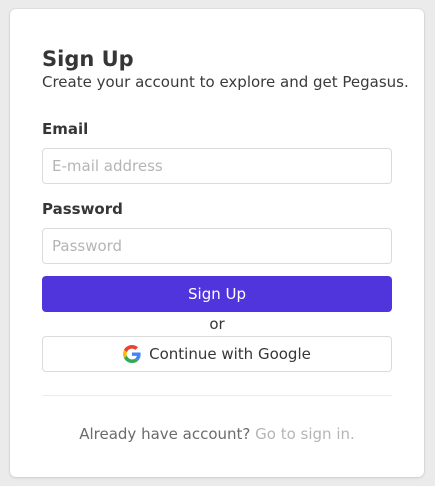  I want to click on page-title: Sign Up, so click(88, 59).